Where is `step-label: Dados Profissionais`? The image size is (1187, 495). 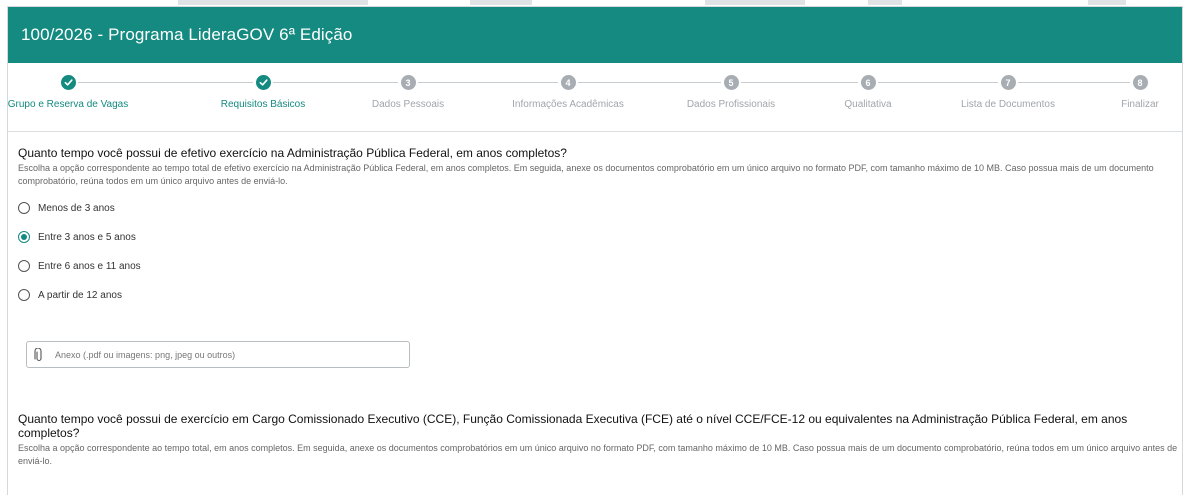 step-label: Dados Profissionais is located at coordinates (731, 104).